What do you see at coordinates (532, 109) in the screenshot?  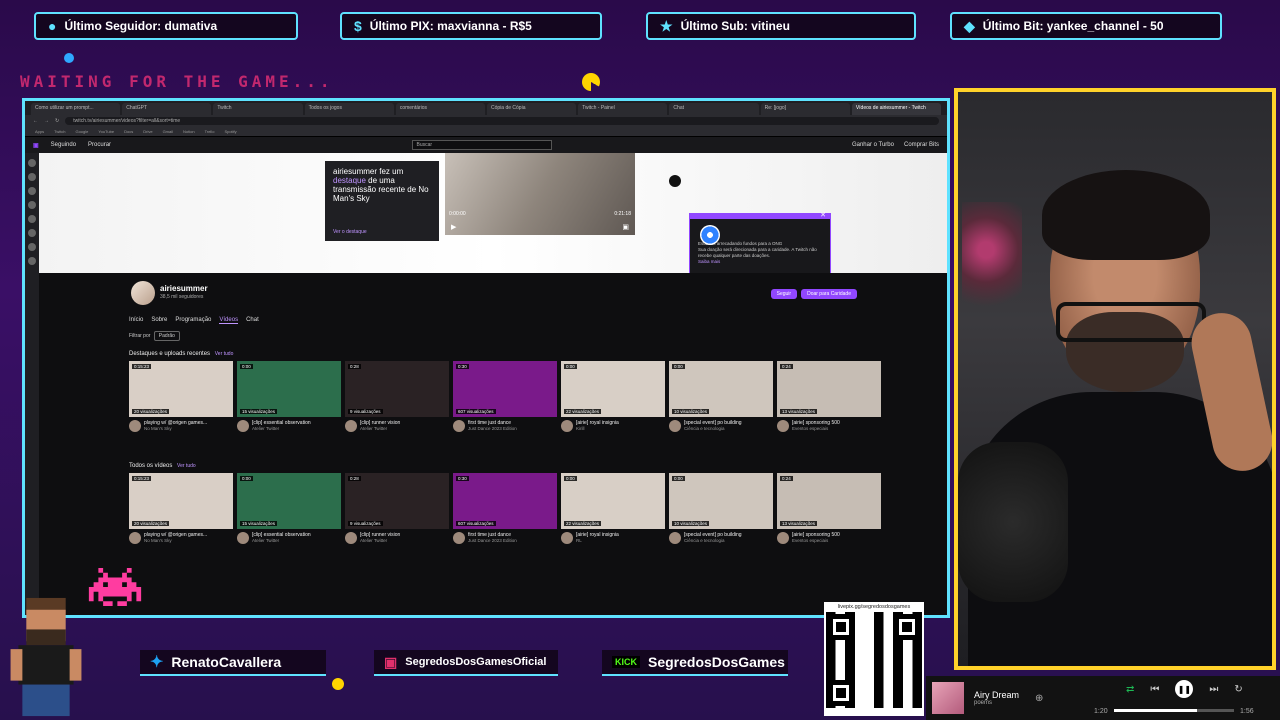 I see `browser-tab: Cópia de Cópia` at bounding box center [532, 109].